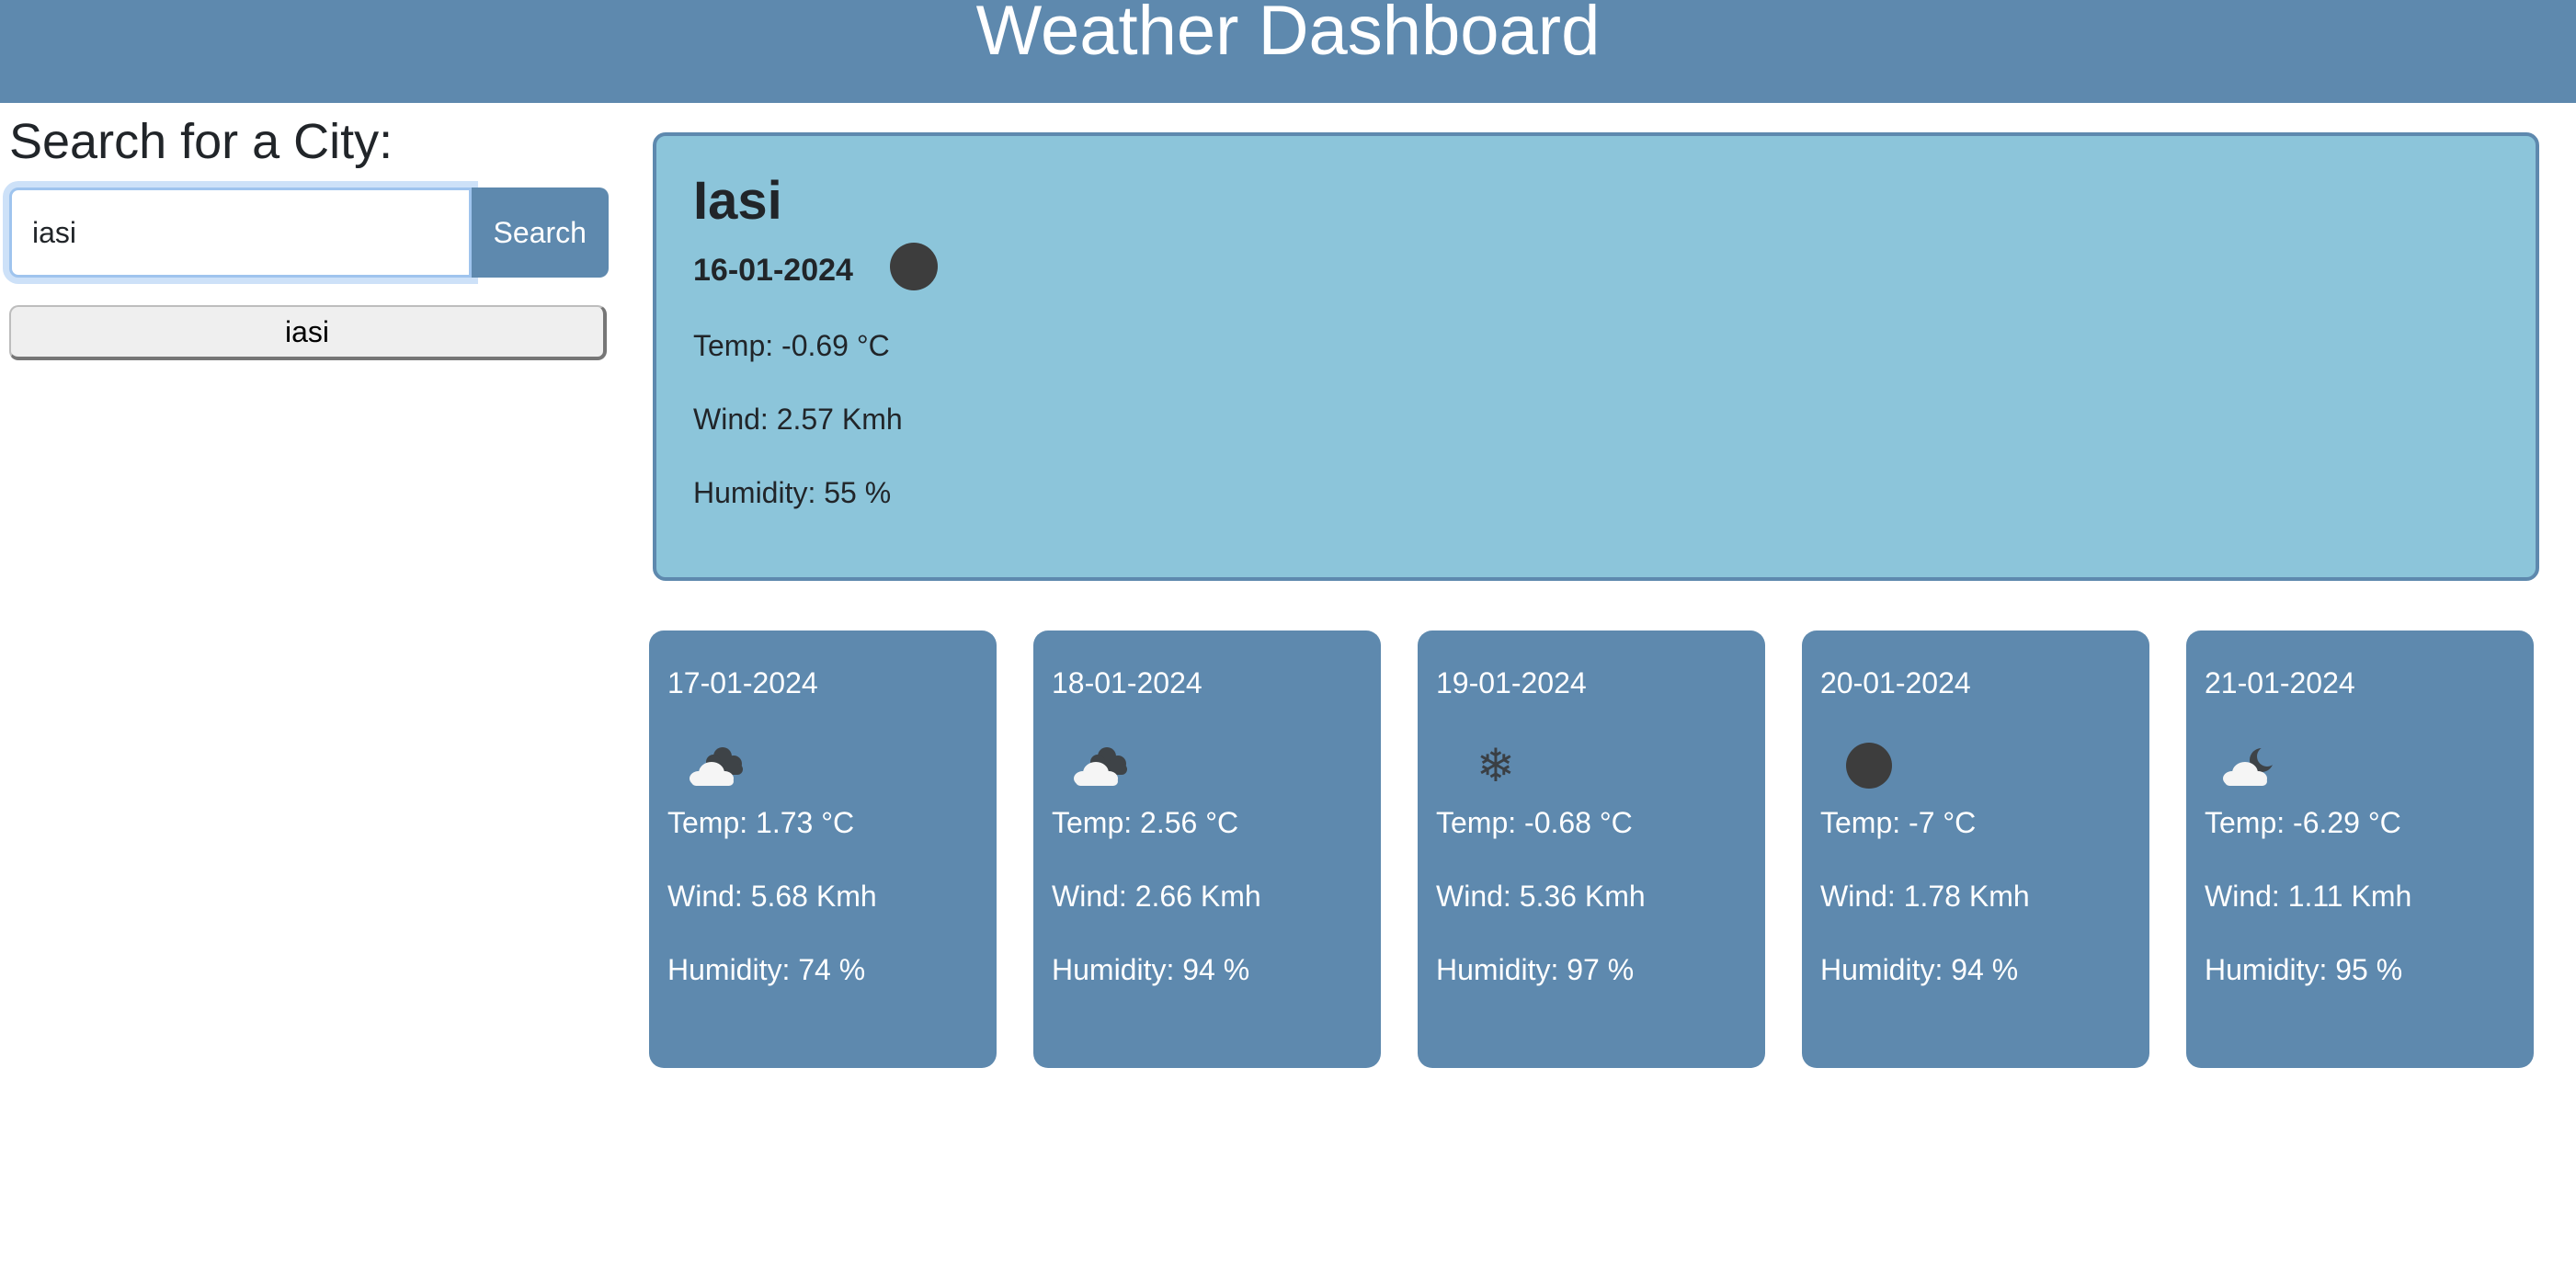  Describe the element at coordinates (1925, 897) in the screenshot. I see `forecast-wind: Wind: 1.78 Kmh` at that location.